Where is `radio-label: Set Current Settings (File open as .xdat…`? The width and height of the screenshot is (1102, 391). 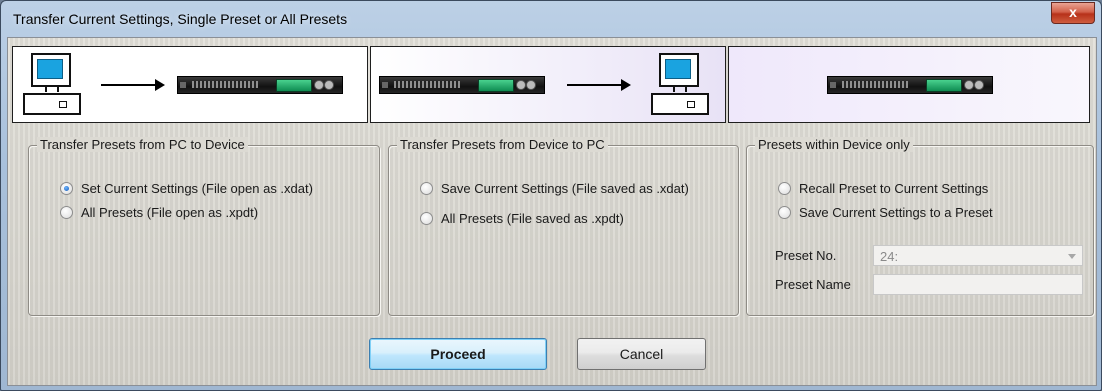 radio-label: Set Current Settings (File open as .xdat… is located at coordinates (197, 188).